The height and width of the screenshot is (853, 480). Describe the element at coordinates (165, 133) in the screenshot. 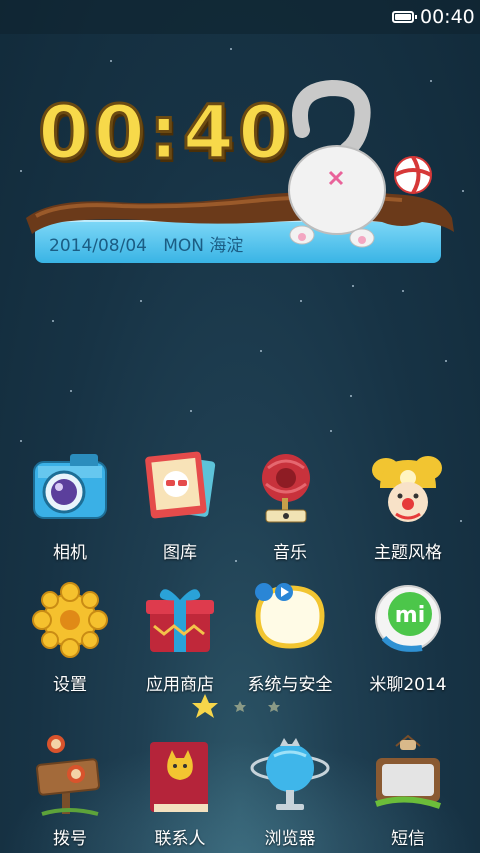

I see `clock-time: 00:40` at that location.